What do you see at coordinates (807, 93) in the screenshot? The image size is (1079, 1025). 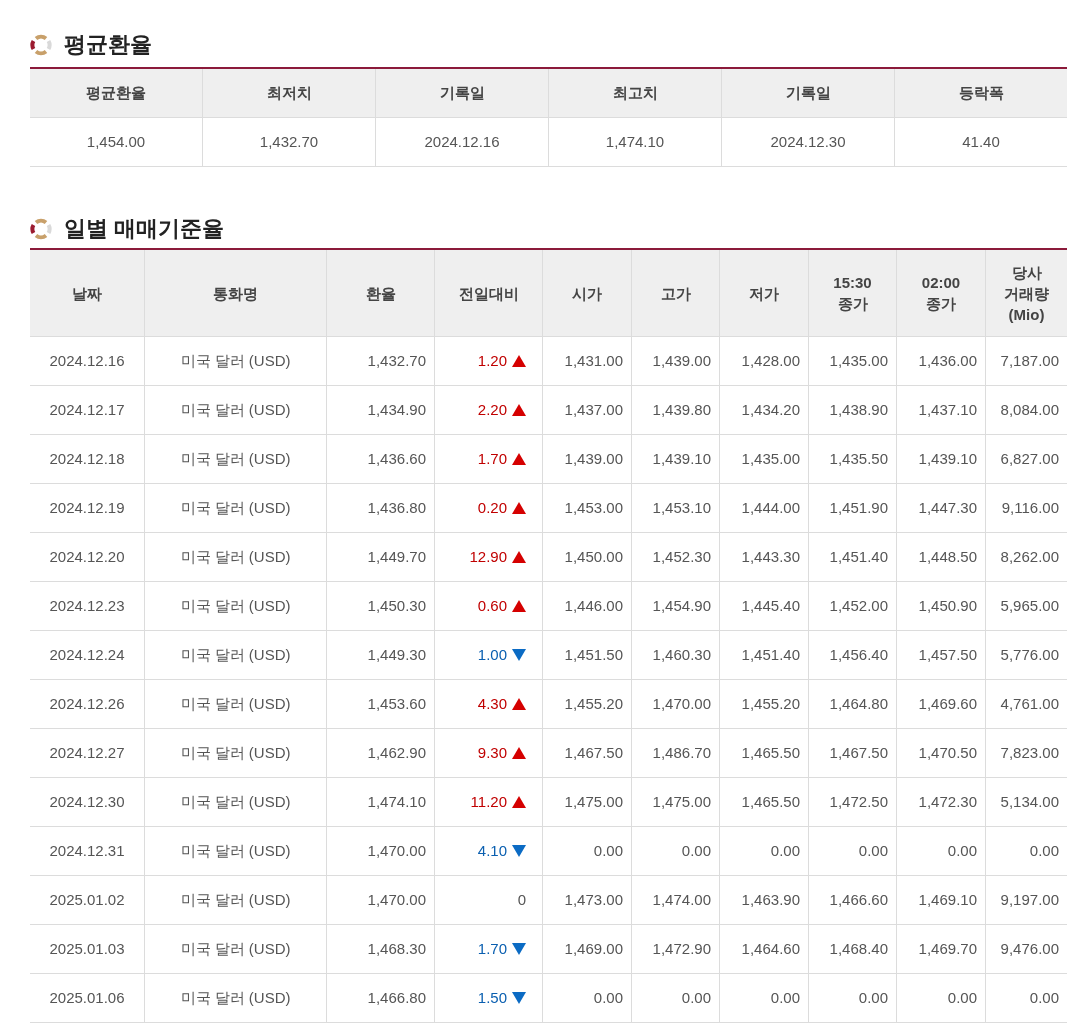 I see `column-header: 기록일` at bounding box center [807, 93].